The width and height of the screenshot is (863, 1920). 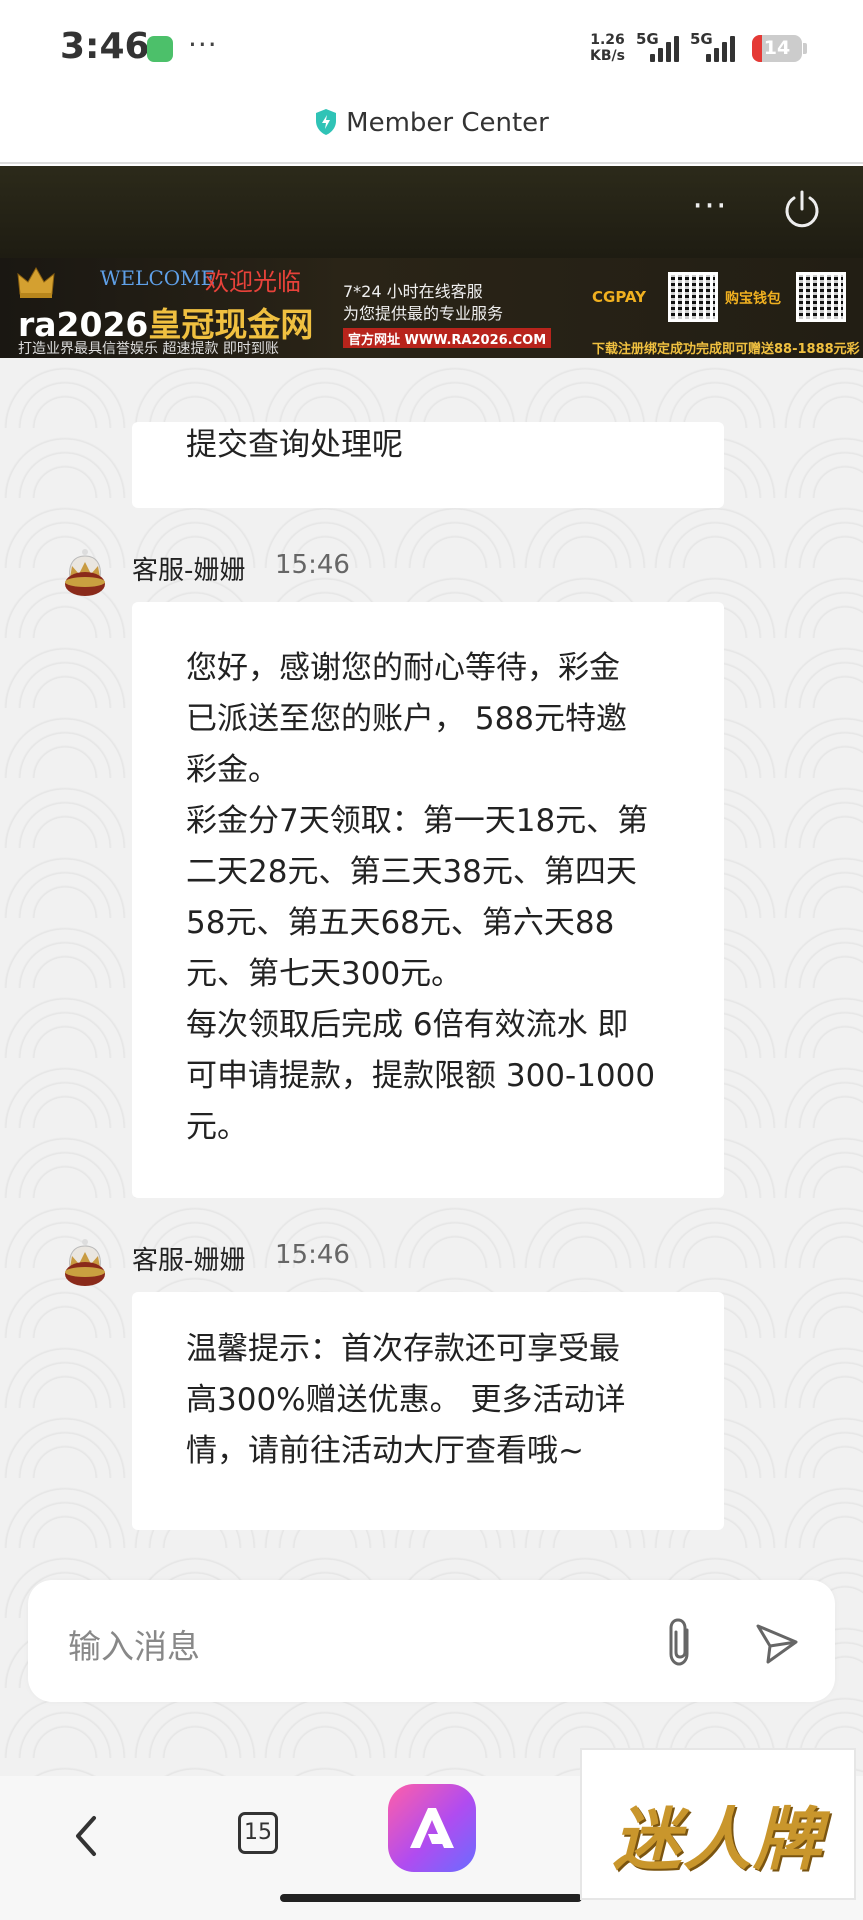 I want to click on banner-welcome-cn: 欢迎光临, so click(x=253, y=282).